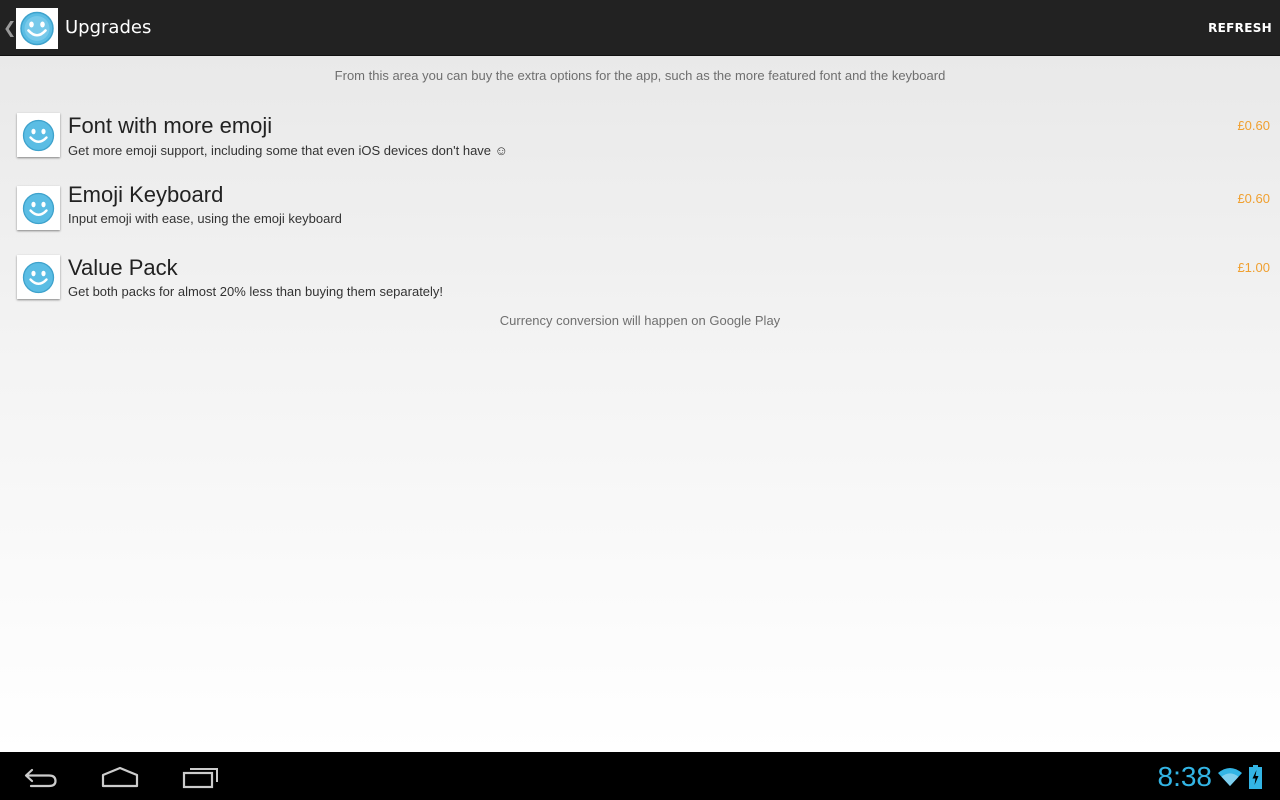  I want to click on app-smiley-icon, so click(37, 28).